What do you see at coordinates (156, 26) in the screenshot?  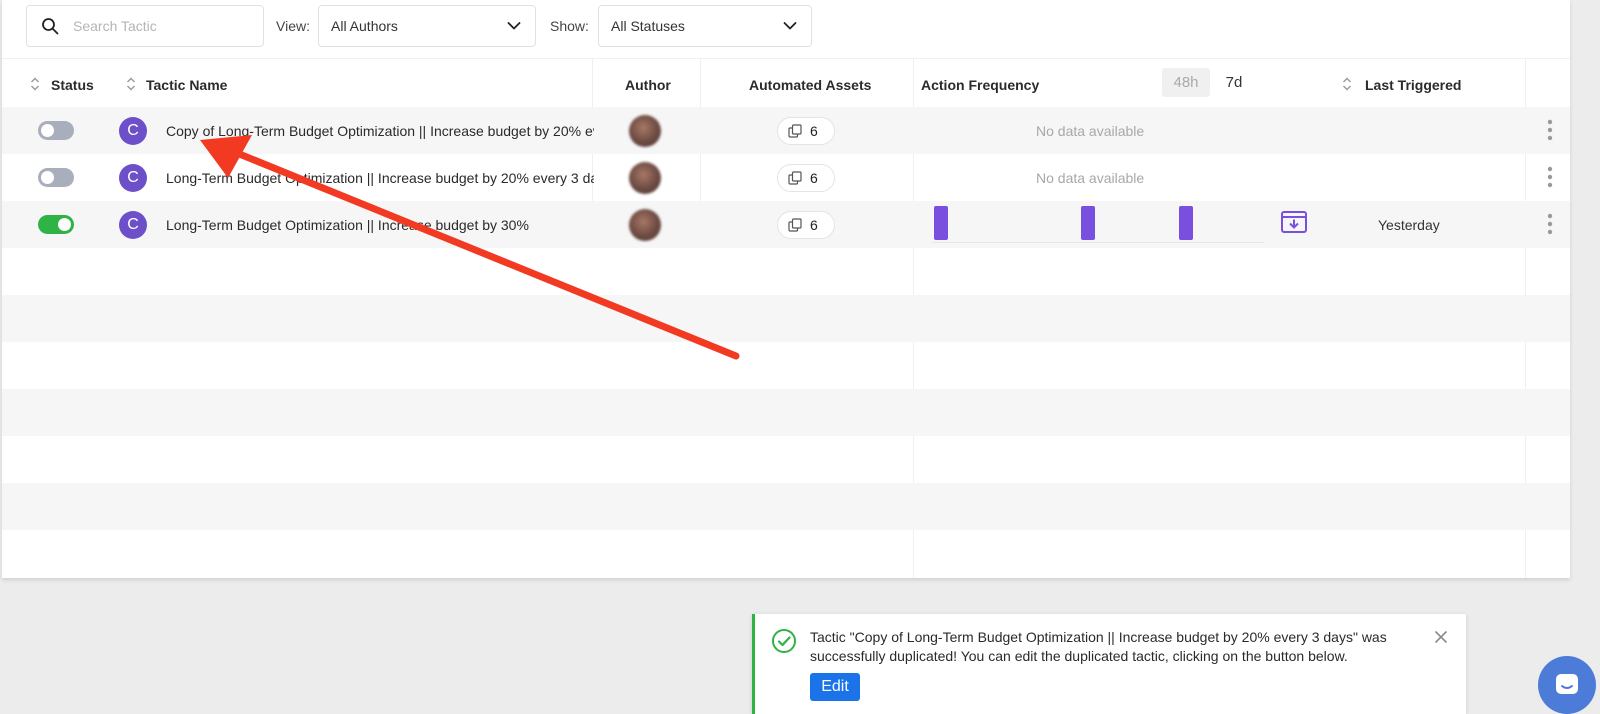 I see `search-input` at bounding box center [156, 26].